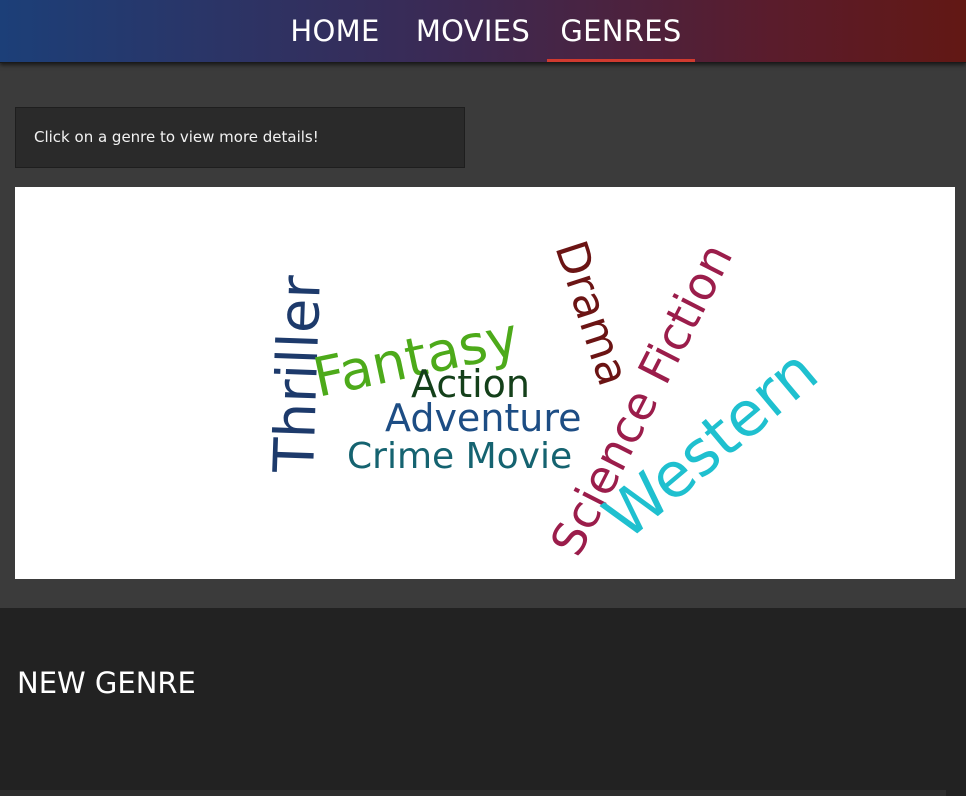 The width and height of the screenshot is (966, 796). Describe the element at coordinates (335, 31) in the screenshot. I see `nav-home: HOME` at that location.